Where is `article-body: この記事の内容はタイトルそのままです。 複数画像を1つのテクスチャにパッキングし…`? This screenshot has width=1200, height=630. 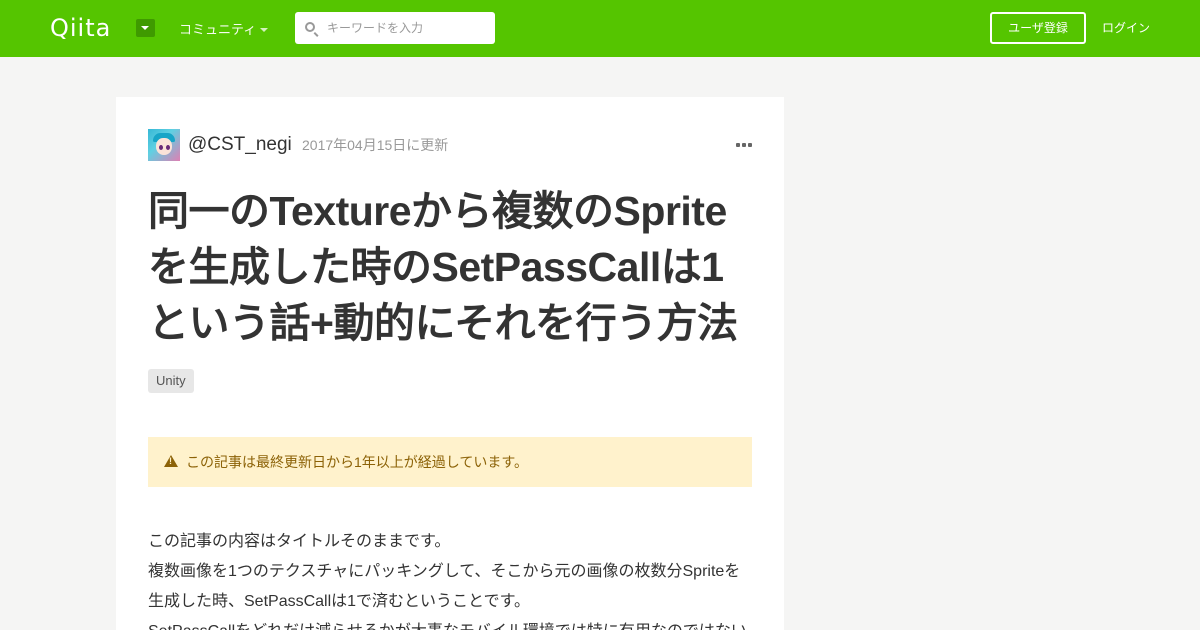
article-body: この記事の内容はタイトルそのままです。 複数画像を1つのテクスチャにパッキングし… is located at coordinates (450, 578).